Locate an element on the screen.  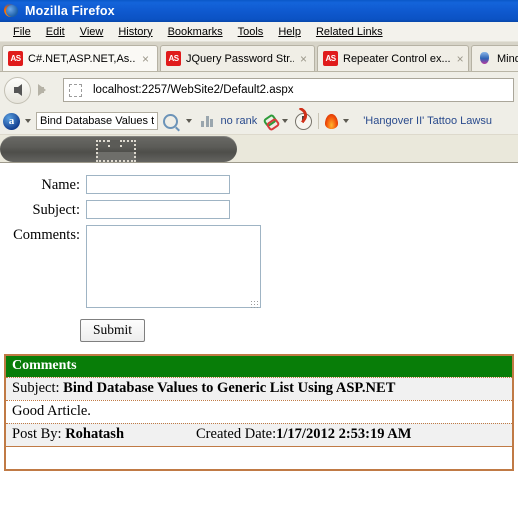
postby-row-value: Rohatash is located at coordinates (95, 434).